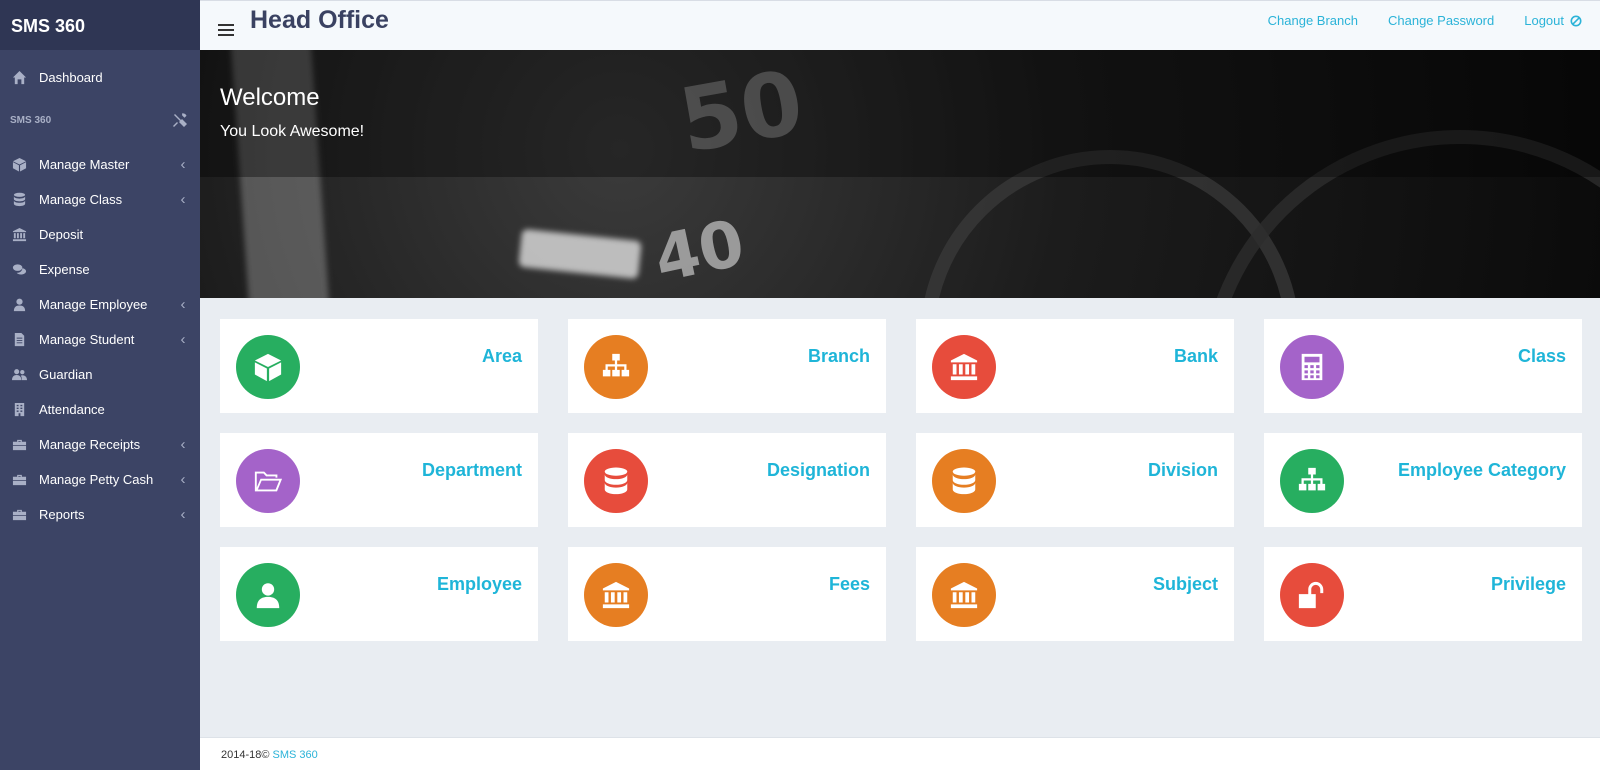 The height and width of the screenshot is (770, 1600). What do you see at coordinates (379, 594) in the screenshot?
I see `tile-employee: Employee` at bounding box center [379, 594].